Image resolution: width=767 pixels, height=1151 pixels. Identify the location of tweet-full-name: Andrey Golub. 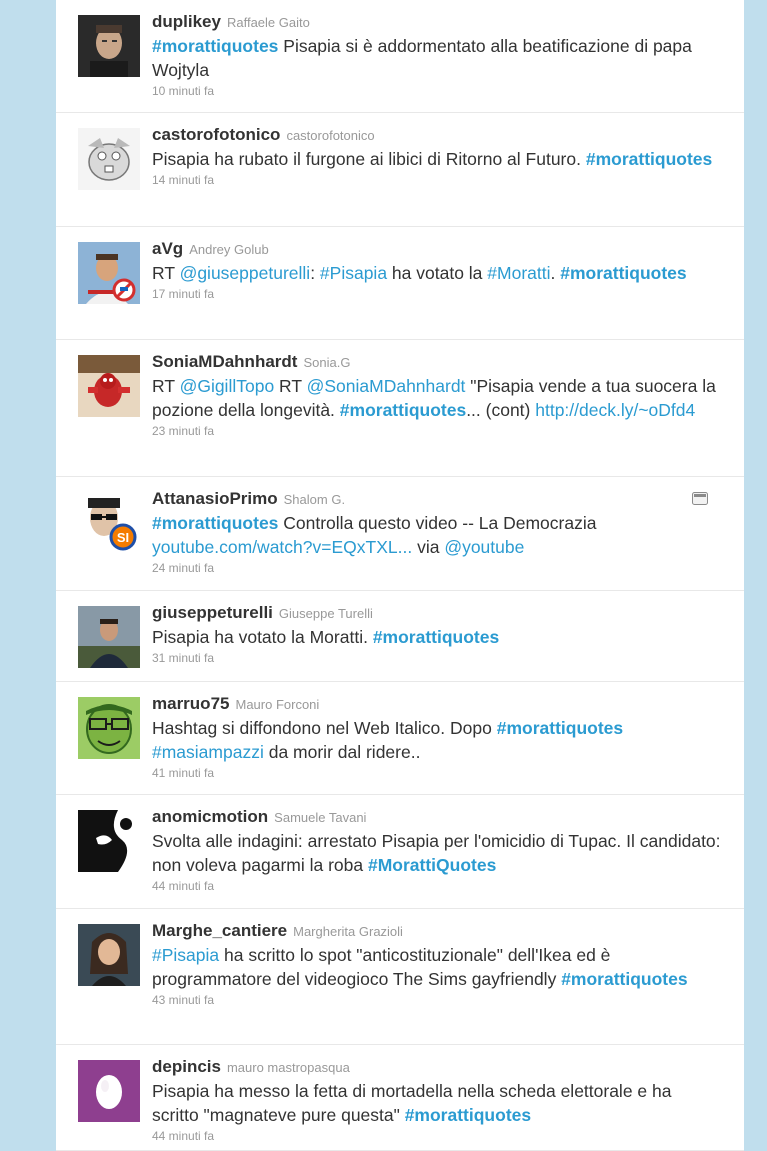
(229, 249).